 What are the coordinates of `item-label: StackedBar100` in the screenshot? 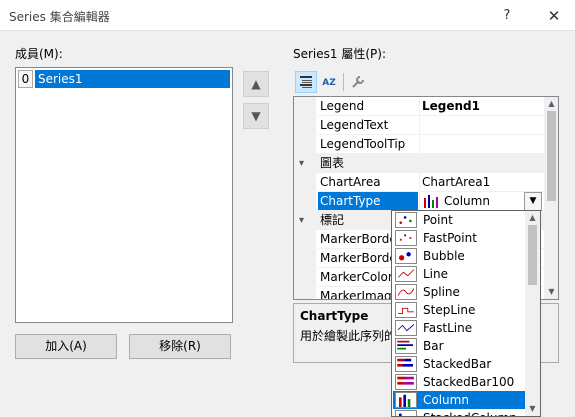 It's located at (469, 382).